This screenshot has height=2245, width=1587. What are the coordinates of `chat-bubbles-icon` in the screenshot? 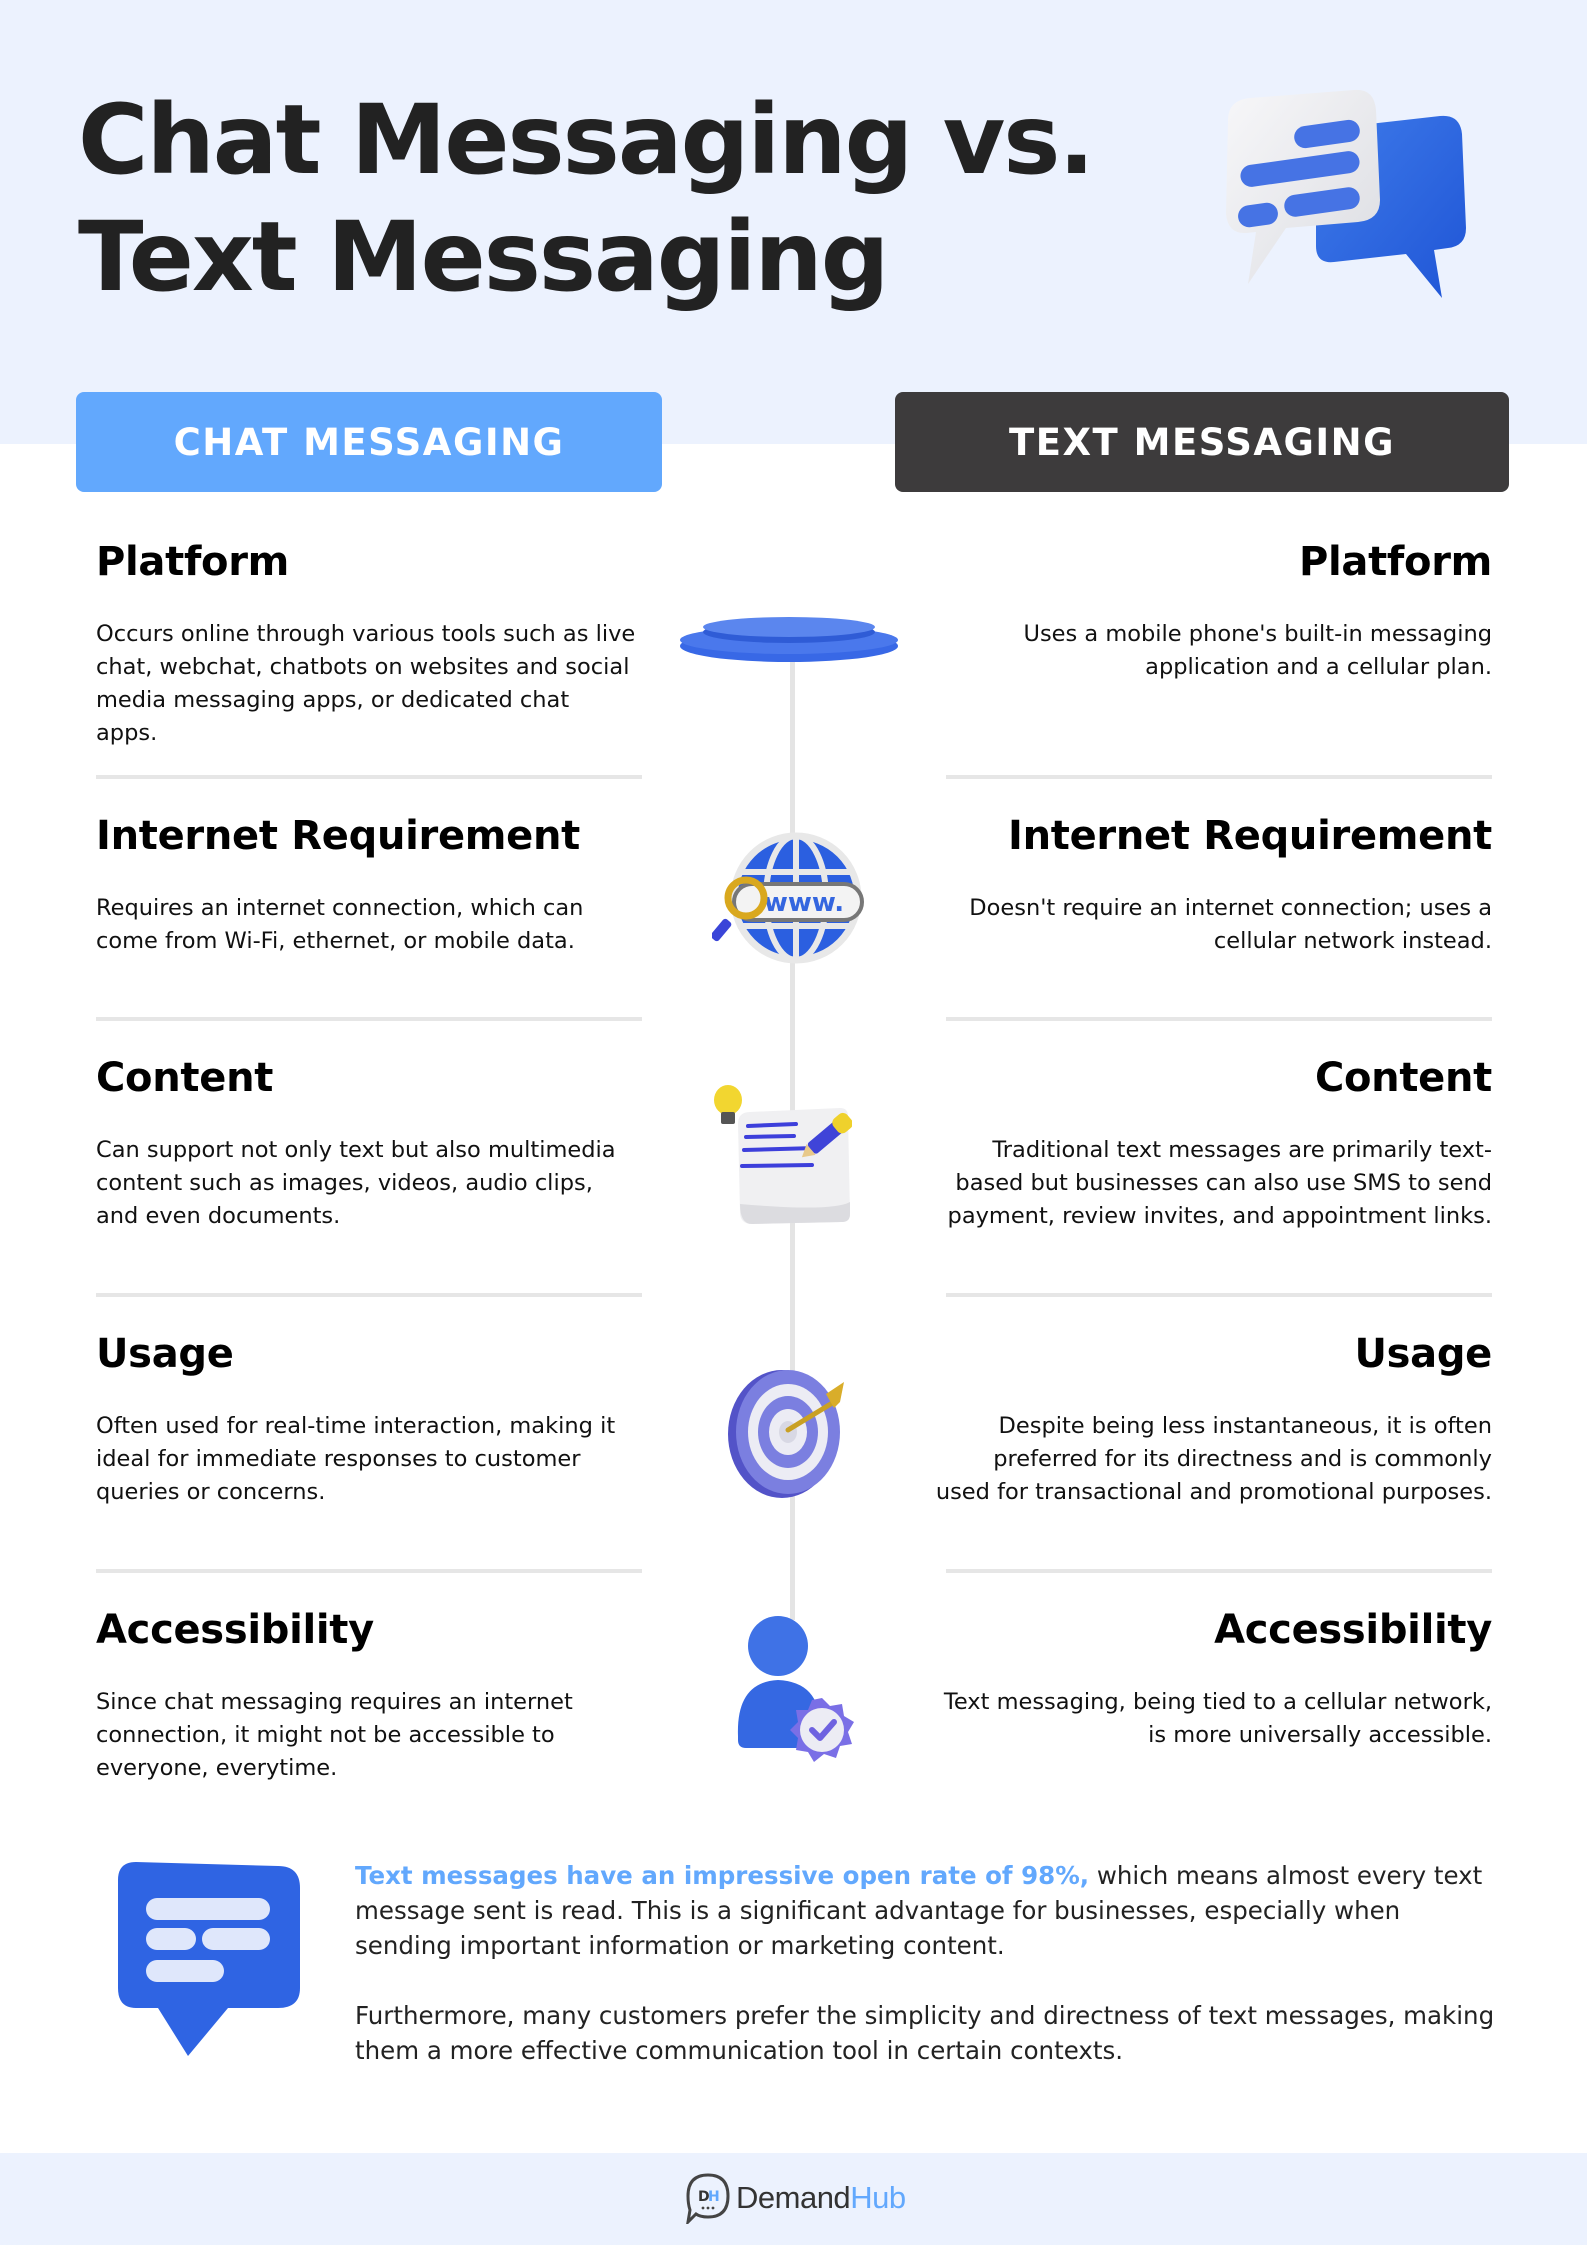 It's located at (1346, 194).